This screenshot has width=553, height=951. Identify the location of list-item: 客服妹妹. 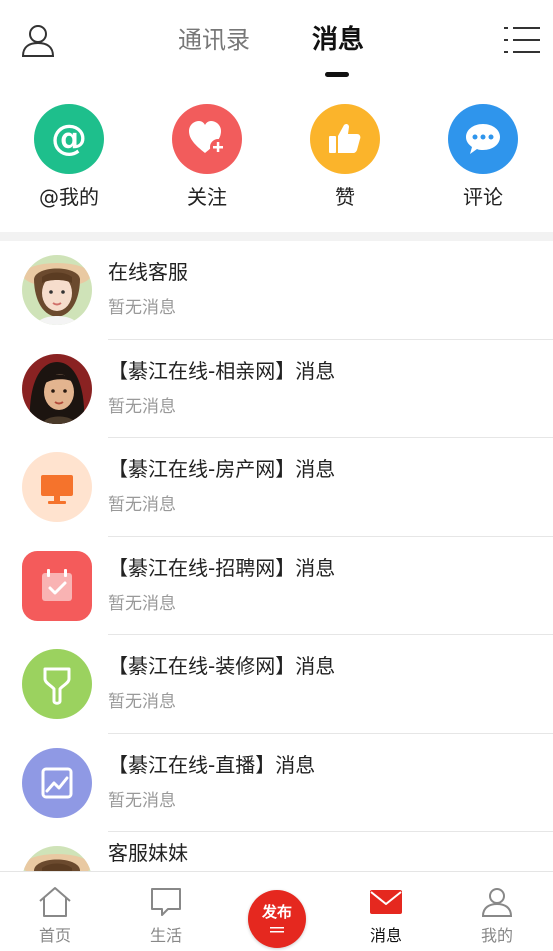
(276, 851).